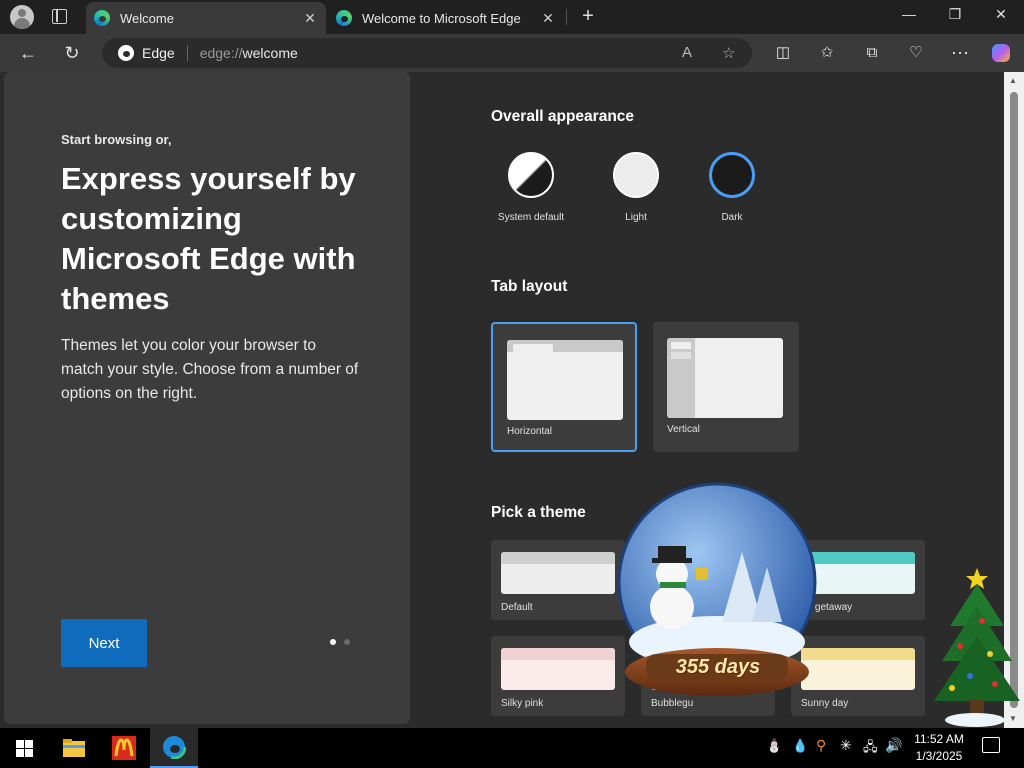 This screenshot has width=1024, height=768. Describe the element at coordinates (687, 52) in the screenshot. I see `read-aloud-icon: A` at that location.